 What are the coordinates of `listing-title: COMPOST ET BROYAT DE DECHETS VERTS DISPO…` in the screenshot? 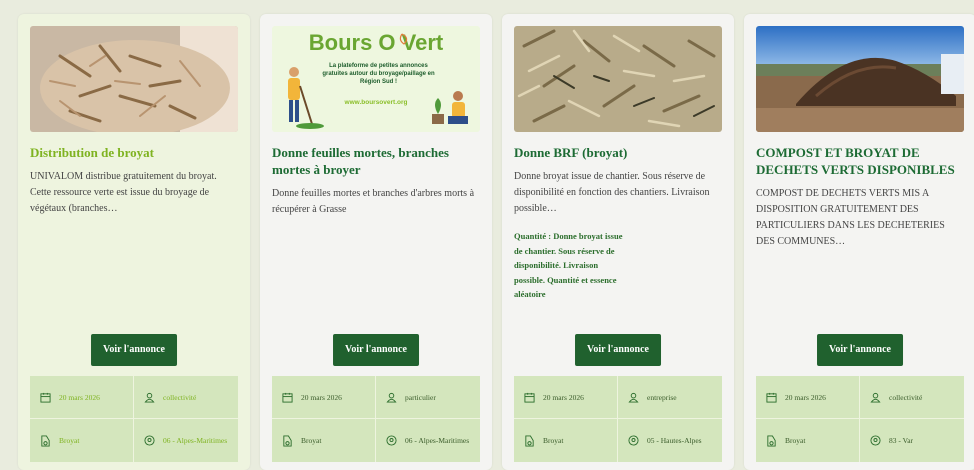 It's located at (860, 161).